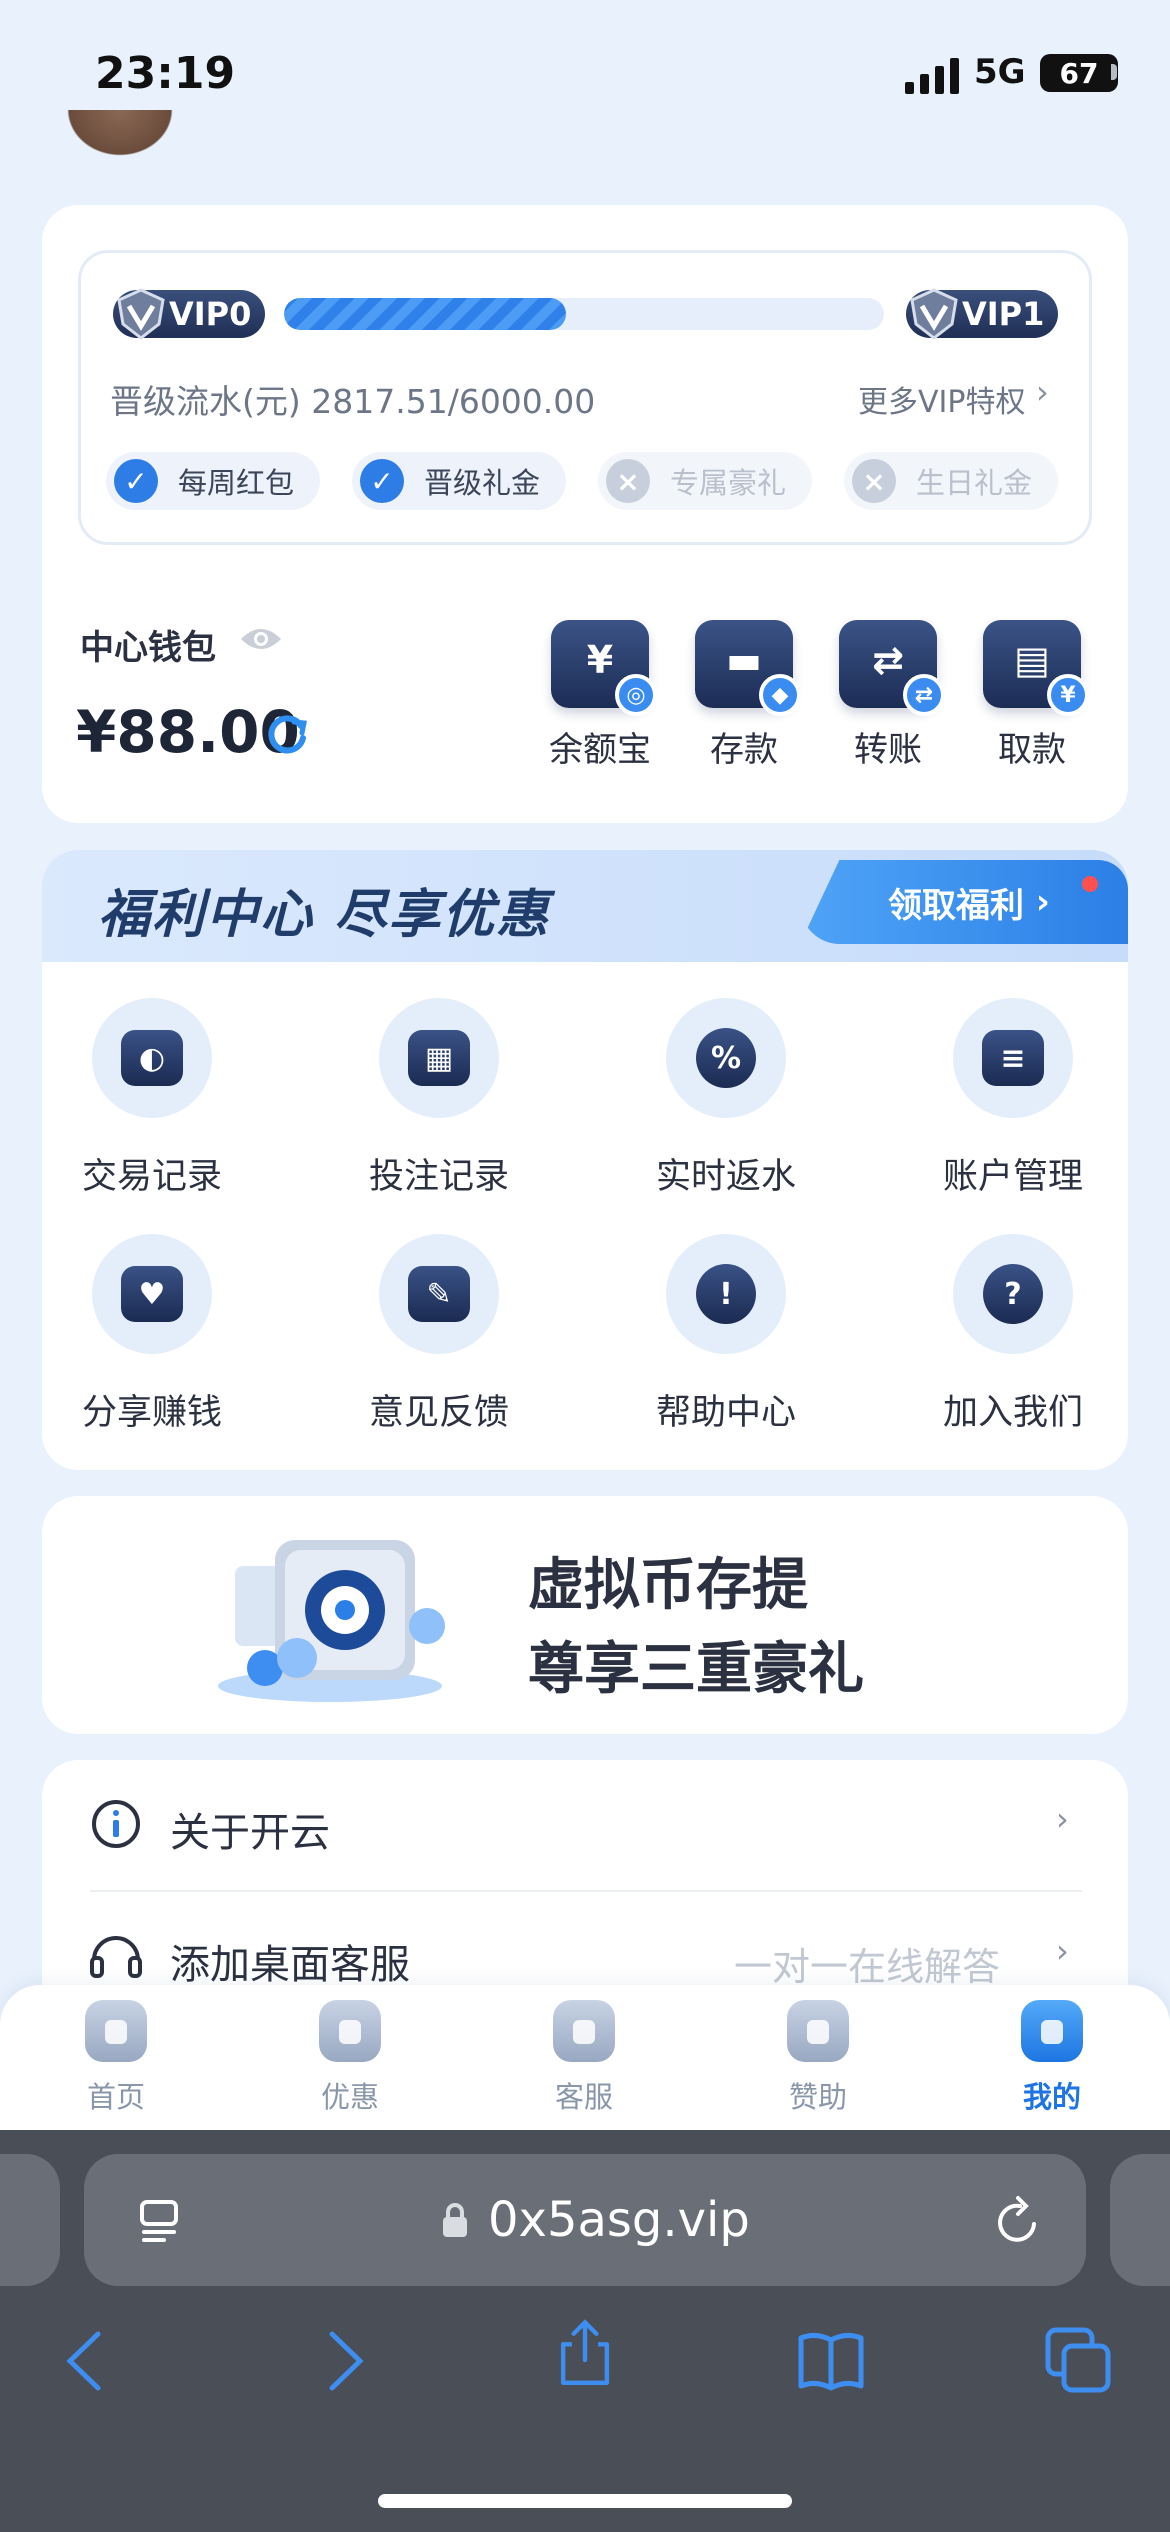 This screenshot has height=2532, width=1170. I want to click on perk-label: 晋级礼金, so click(482, 483).